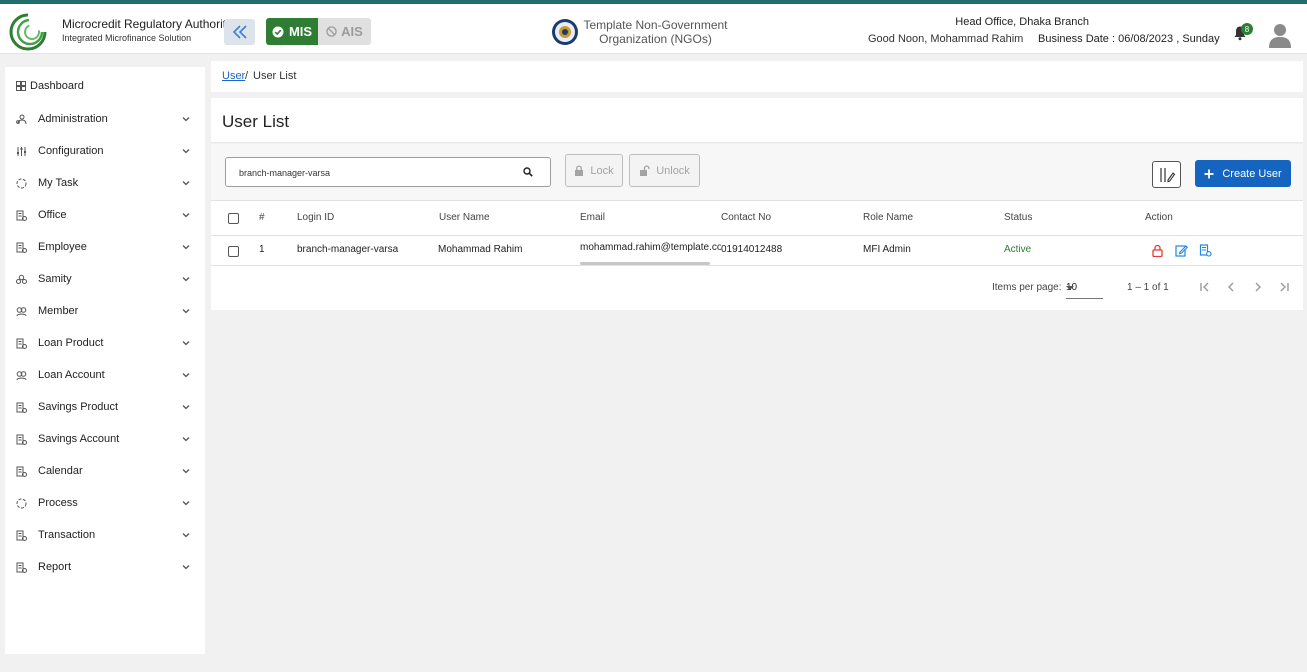 This screenshot has height=672, width=1307. What do you see at coordinates (256, 121) in the screenshot?
I see `page-title: User List` at bounding box center [256, 121].